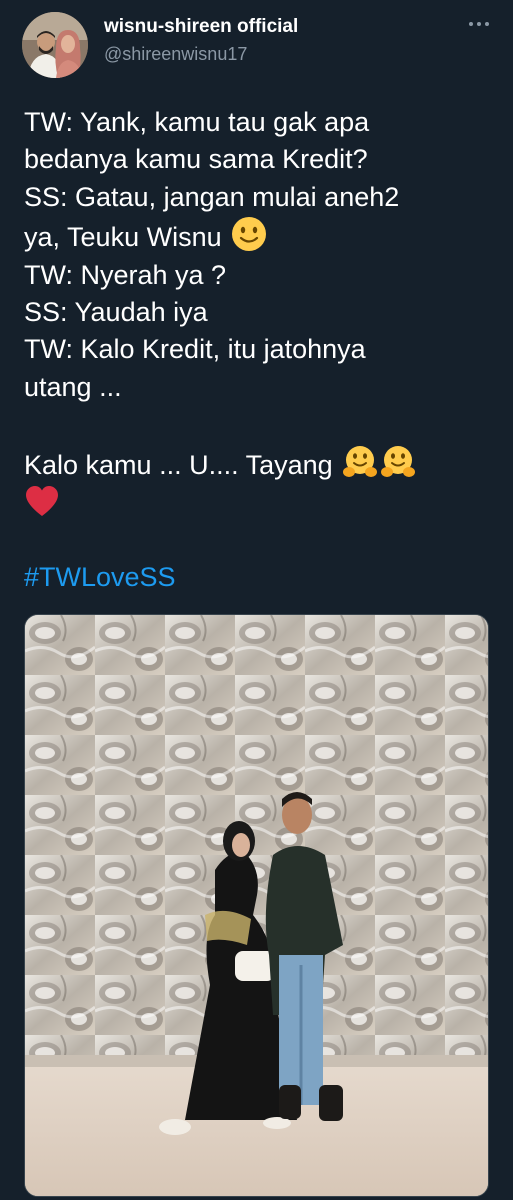 The width and height of the screenshot is (513, 1200). Describe the element at coordinates (123, 237) in the screenshot. I see `tweet-line-4-text: ya, Teuku Wisnu` at that location.